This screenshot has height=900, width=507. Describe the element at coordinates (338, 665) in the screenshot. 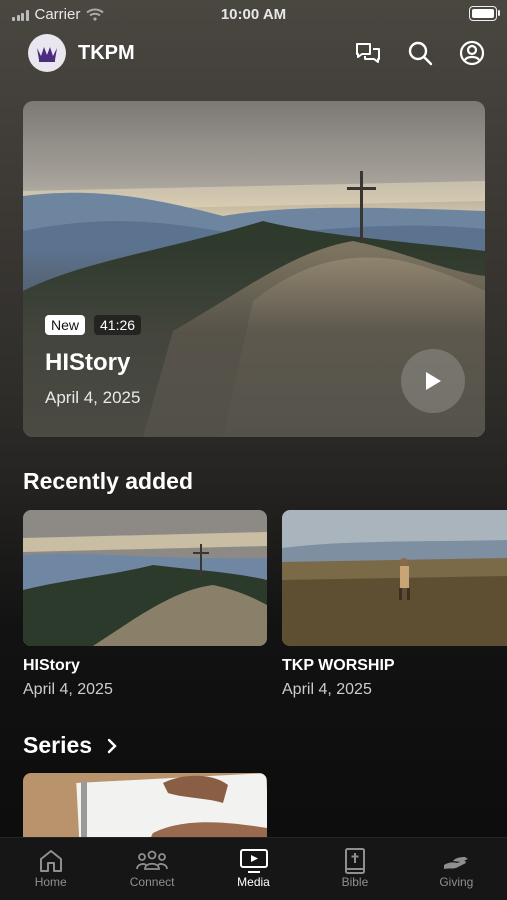

I see `media-card-title: TKP WORSHIP` at that location.